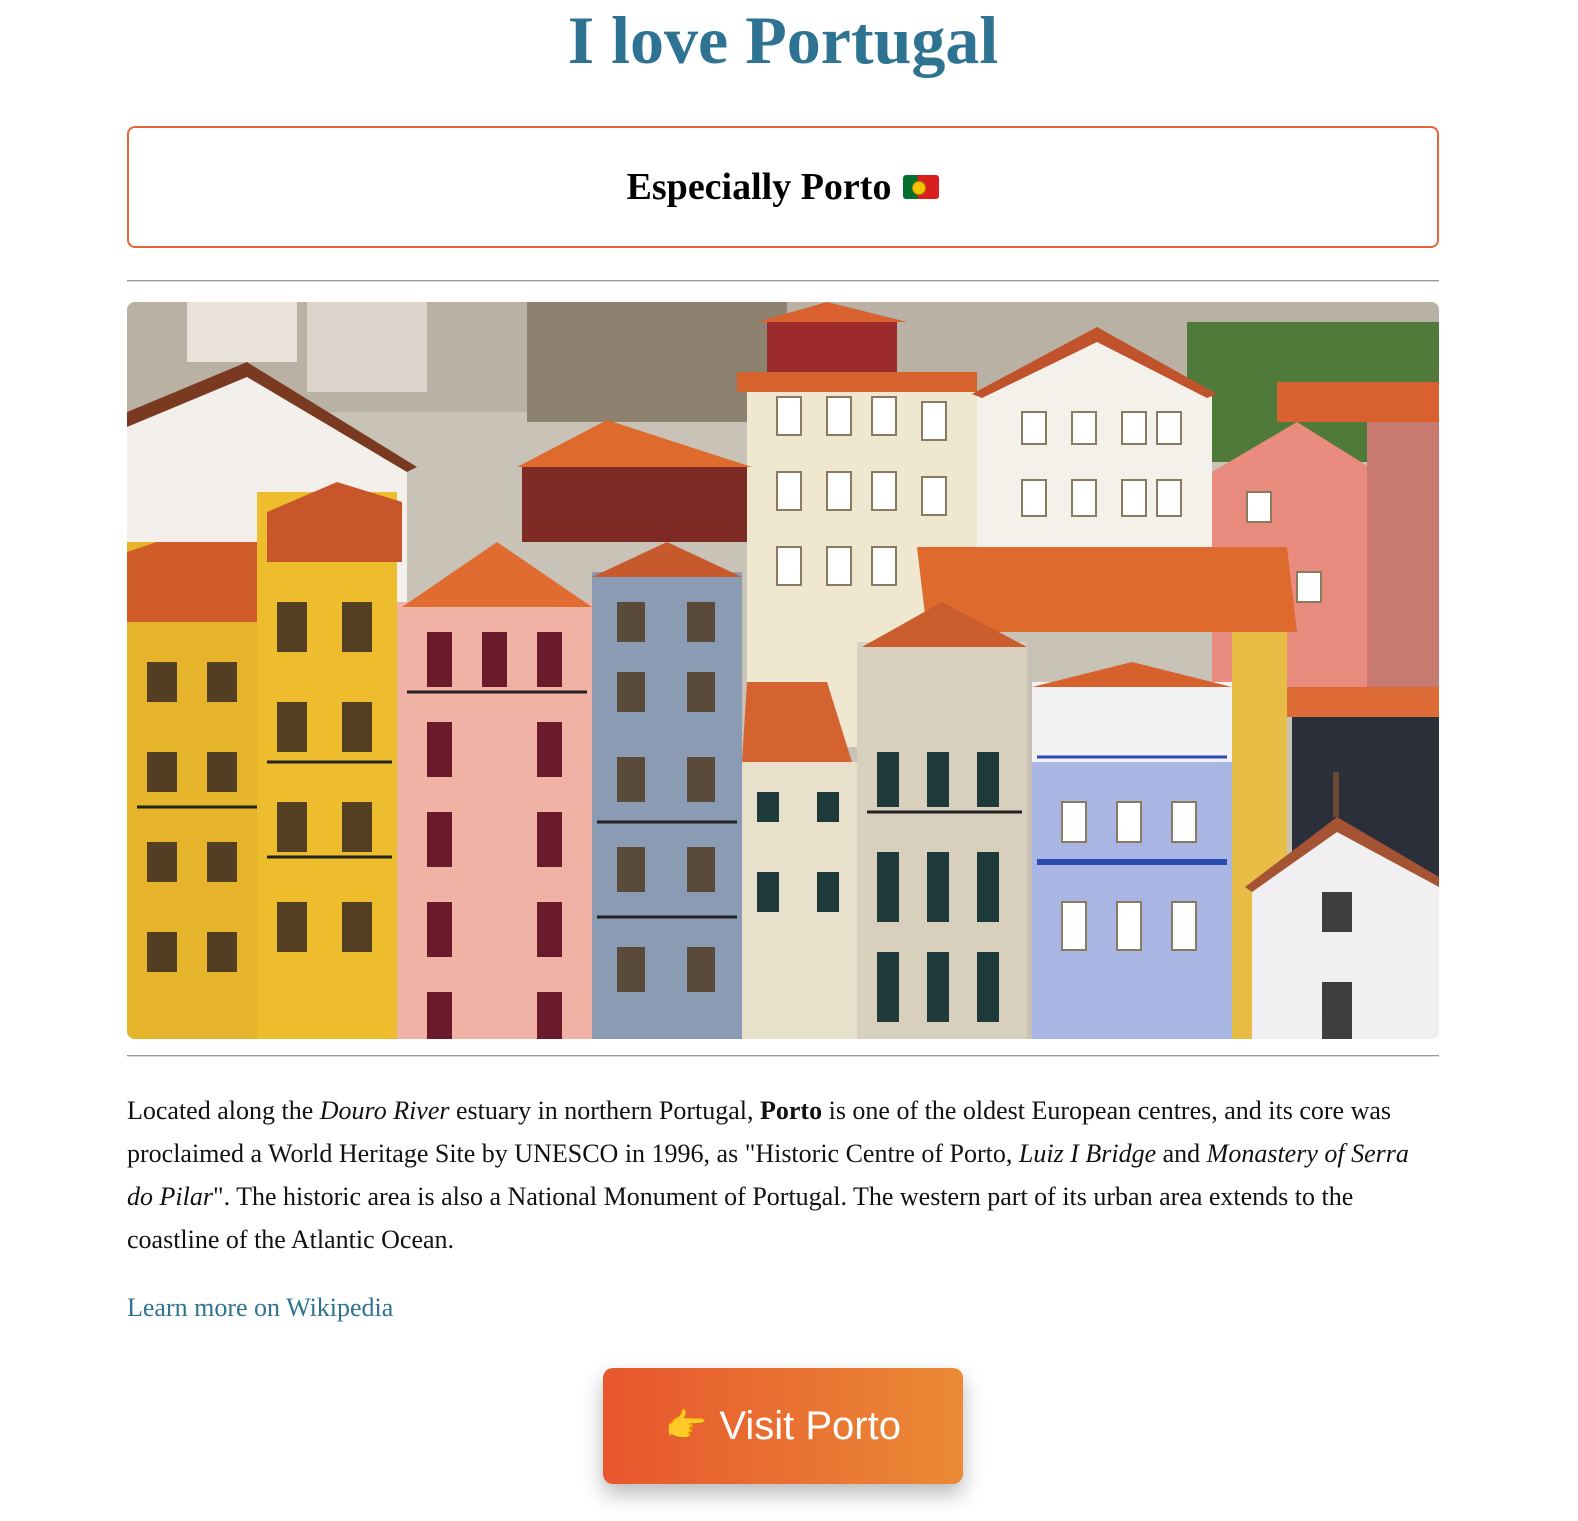 The image size is (1578, 1521). Describe the element at coordinates (783, 40) in the screenshot. I see `page-title: I love Portugal` at that location.